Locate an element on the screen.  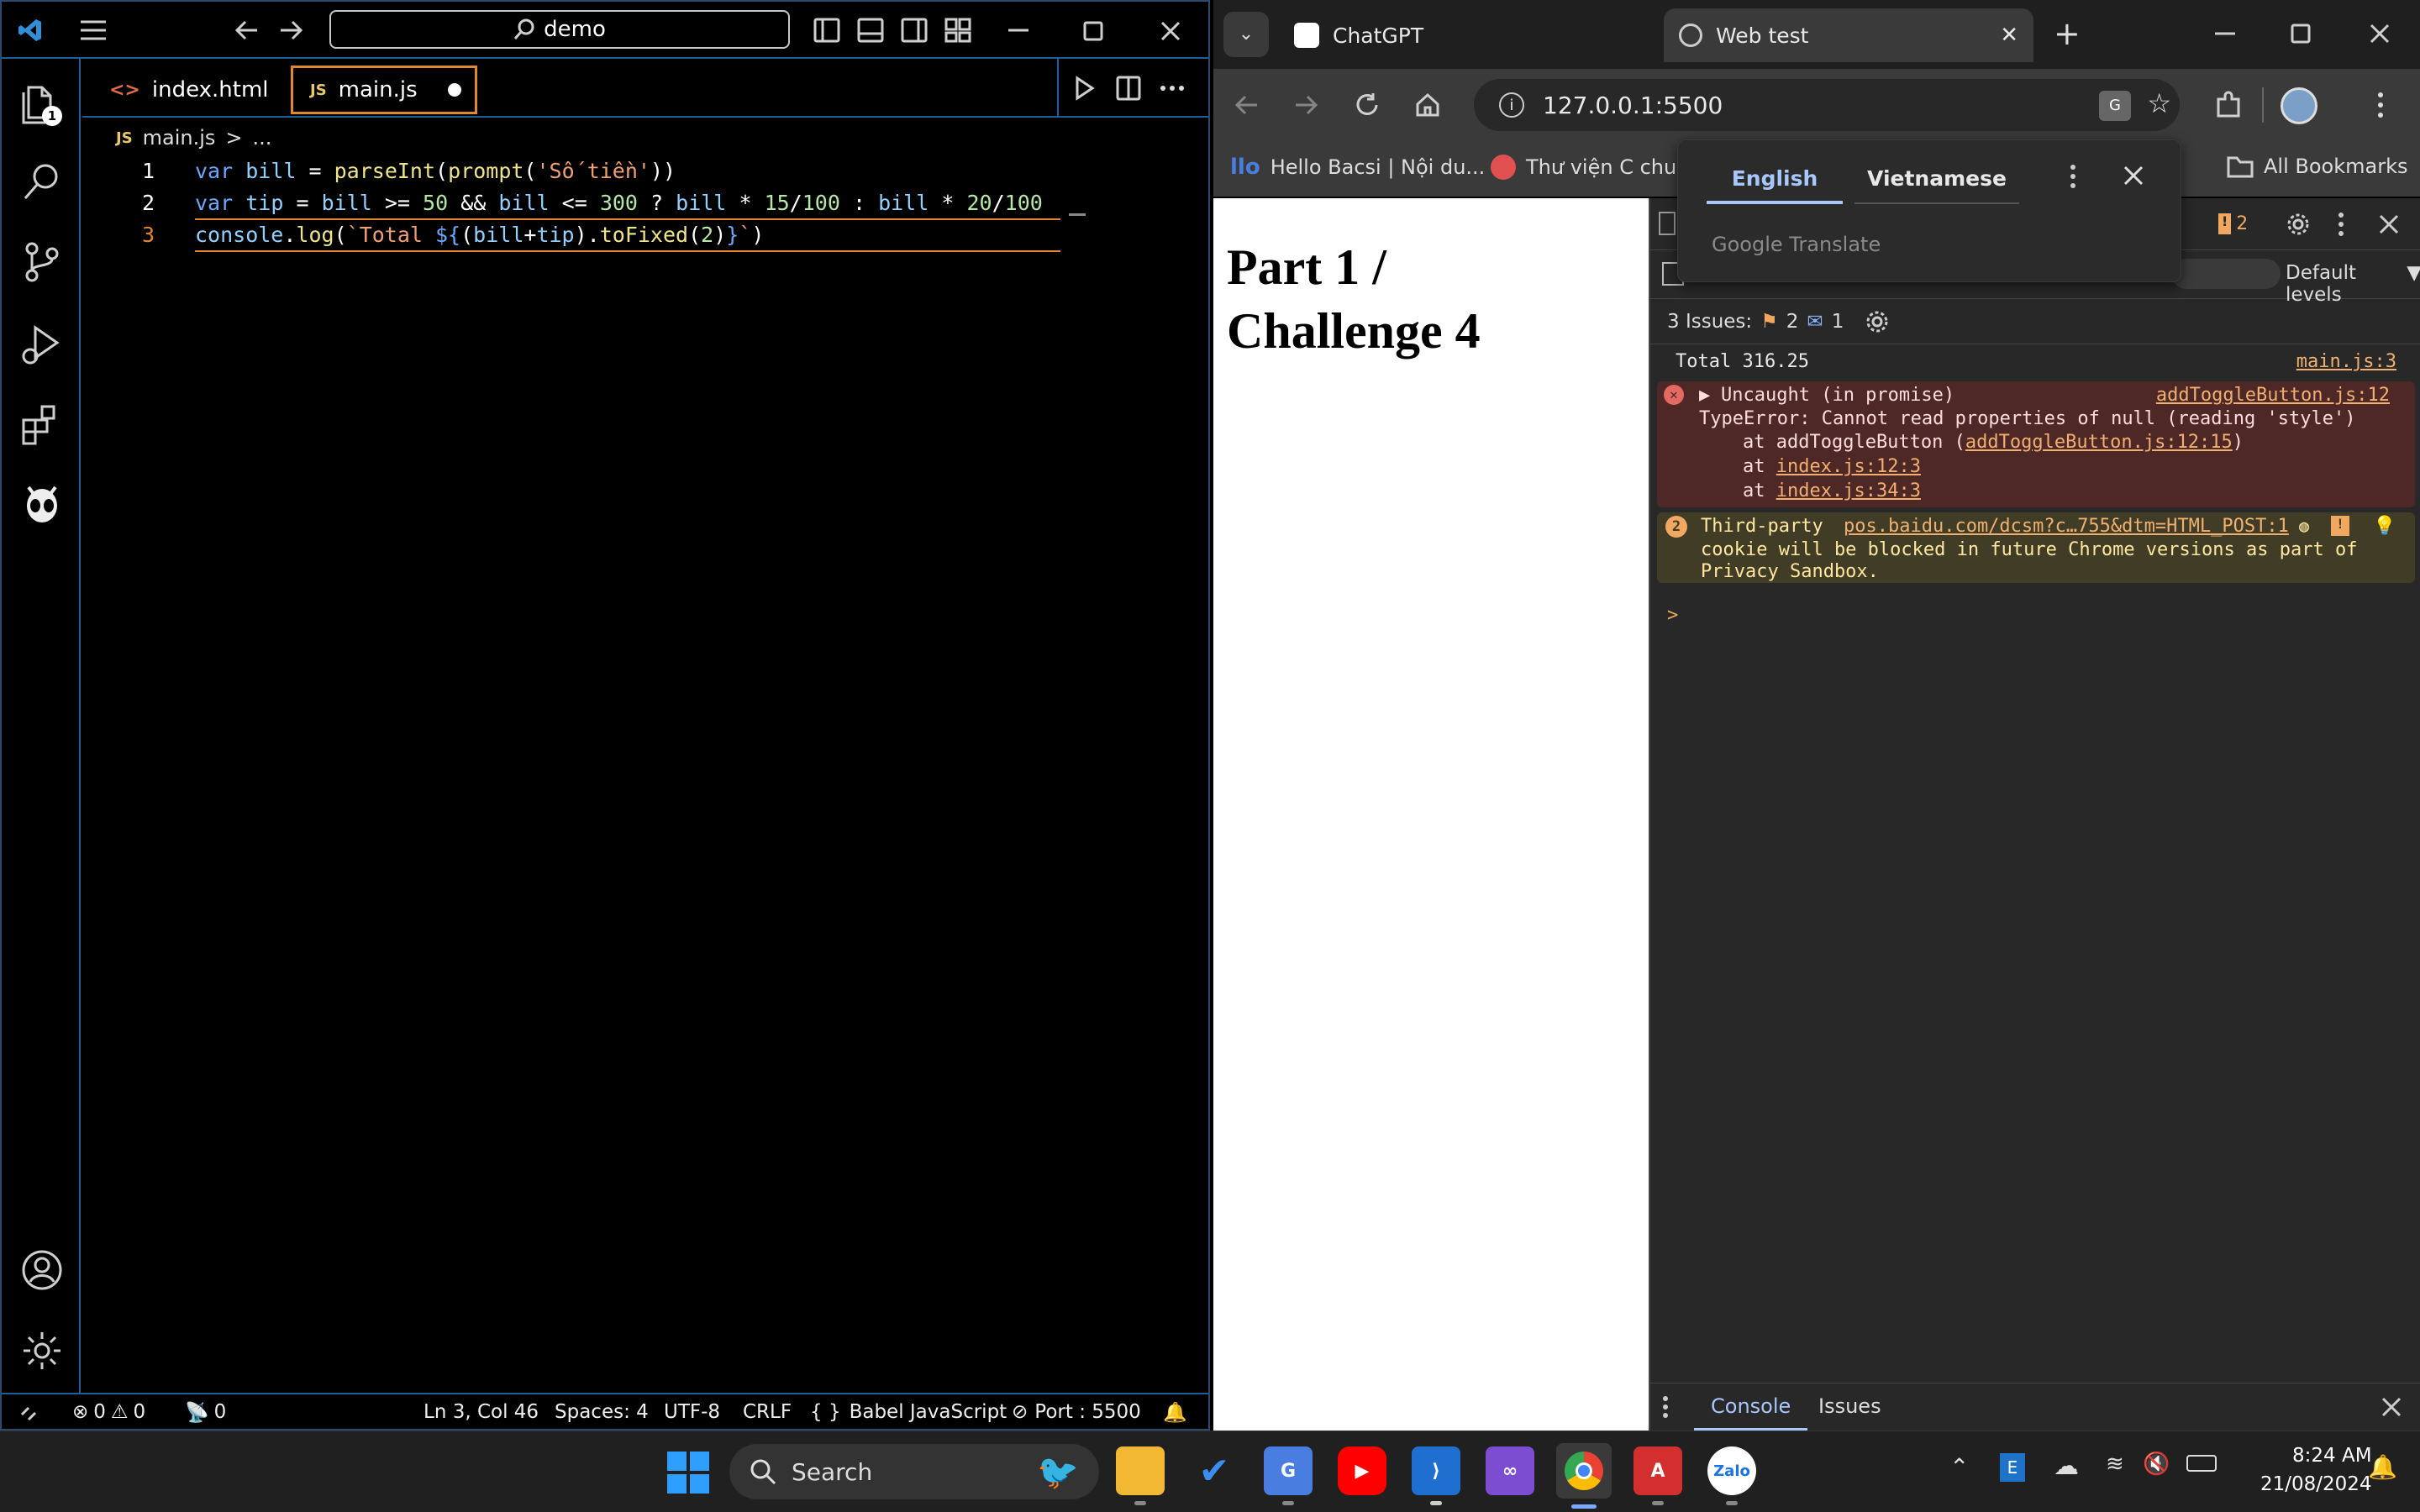
menu-icon is located at coordinates (94, 30).